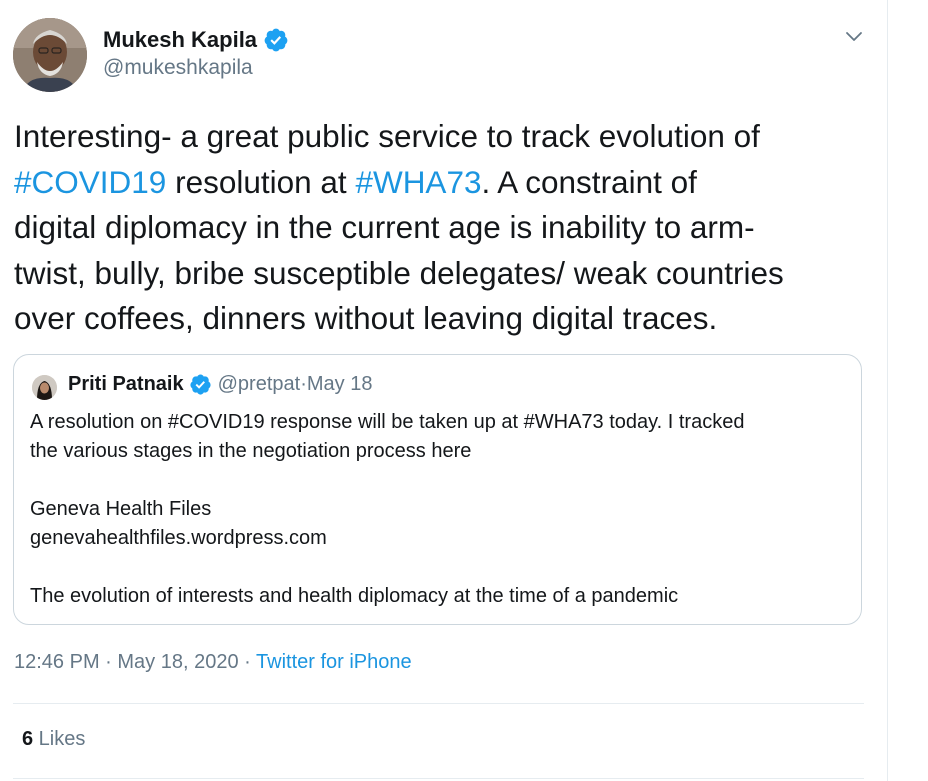  I want to click on tweet-time: 12:46 PM, so click(57, 662).